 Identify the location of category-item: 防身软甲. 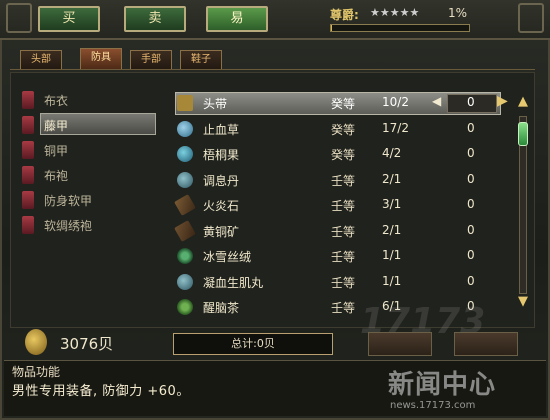
(92, 200).